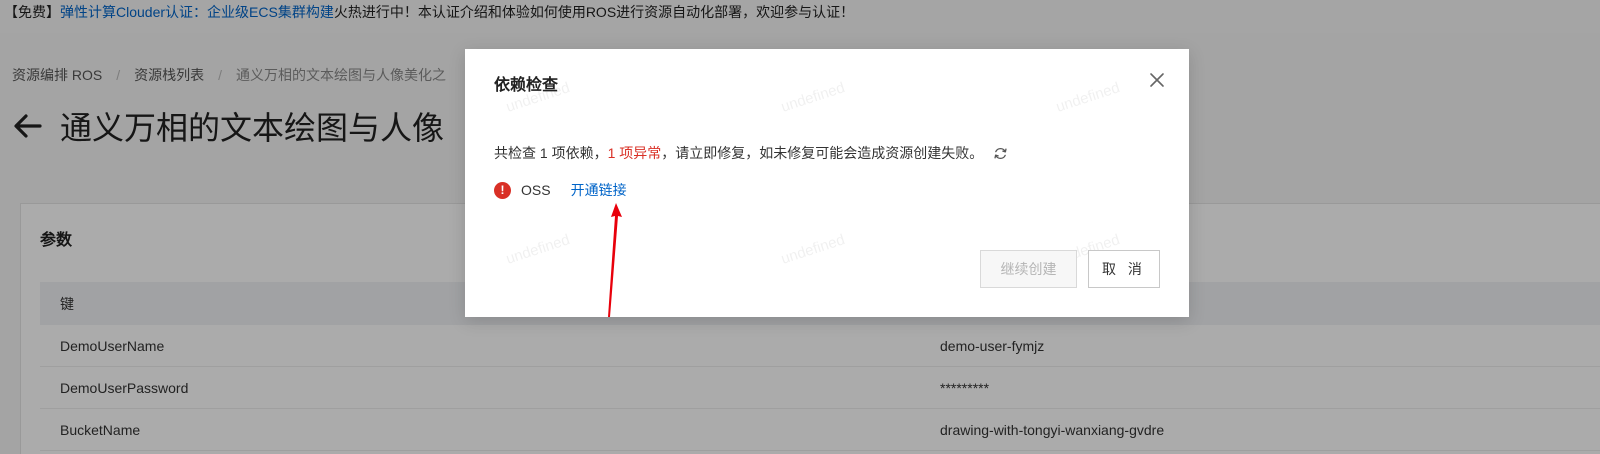 This screenshot has height=454, width=1600. What do you see at coordinates (617, 258) in the screenshot?
I see `annotation-arrow-icon` at bounding box center [617, 258].